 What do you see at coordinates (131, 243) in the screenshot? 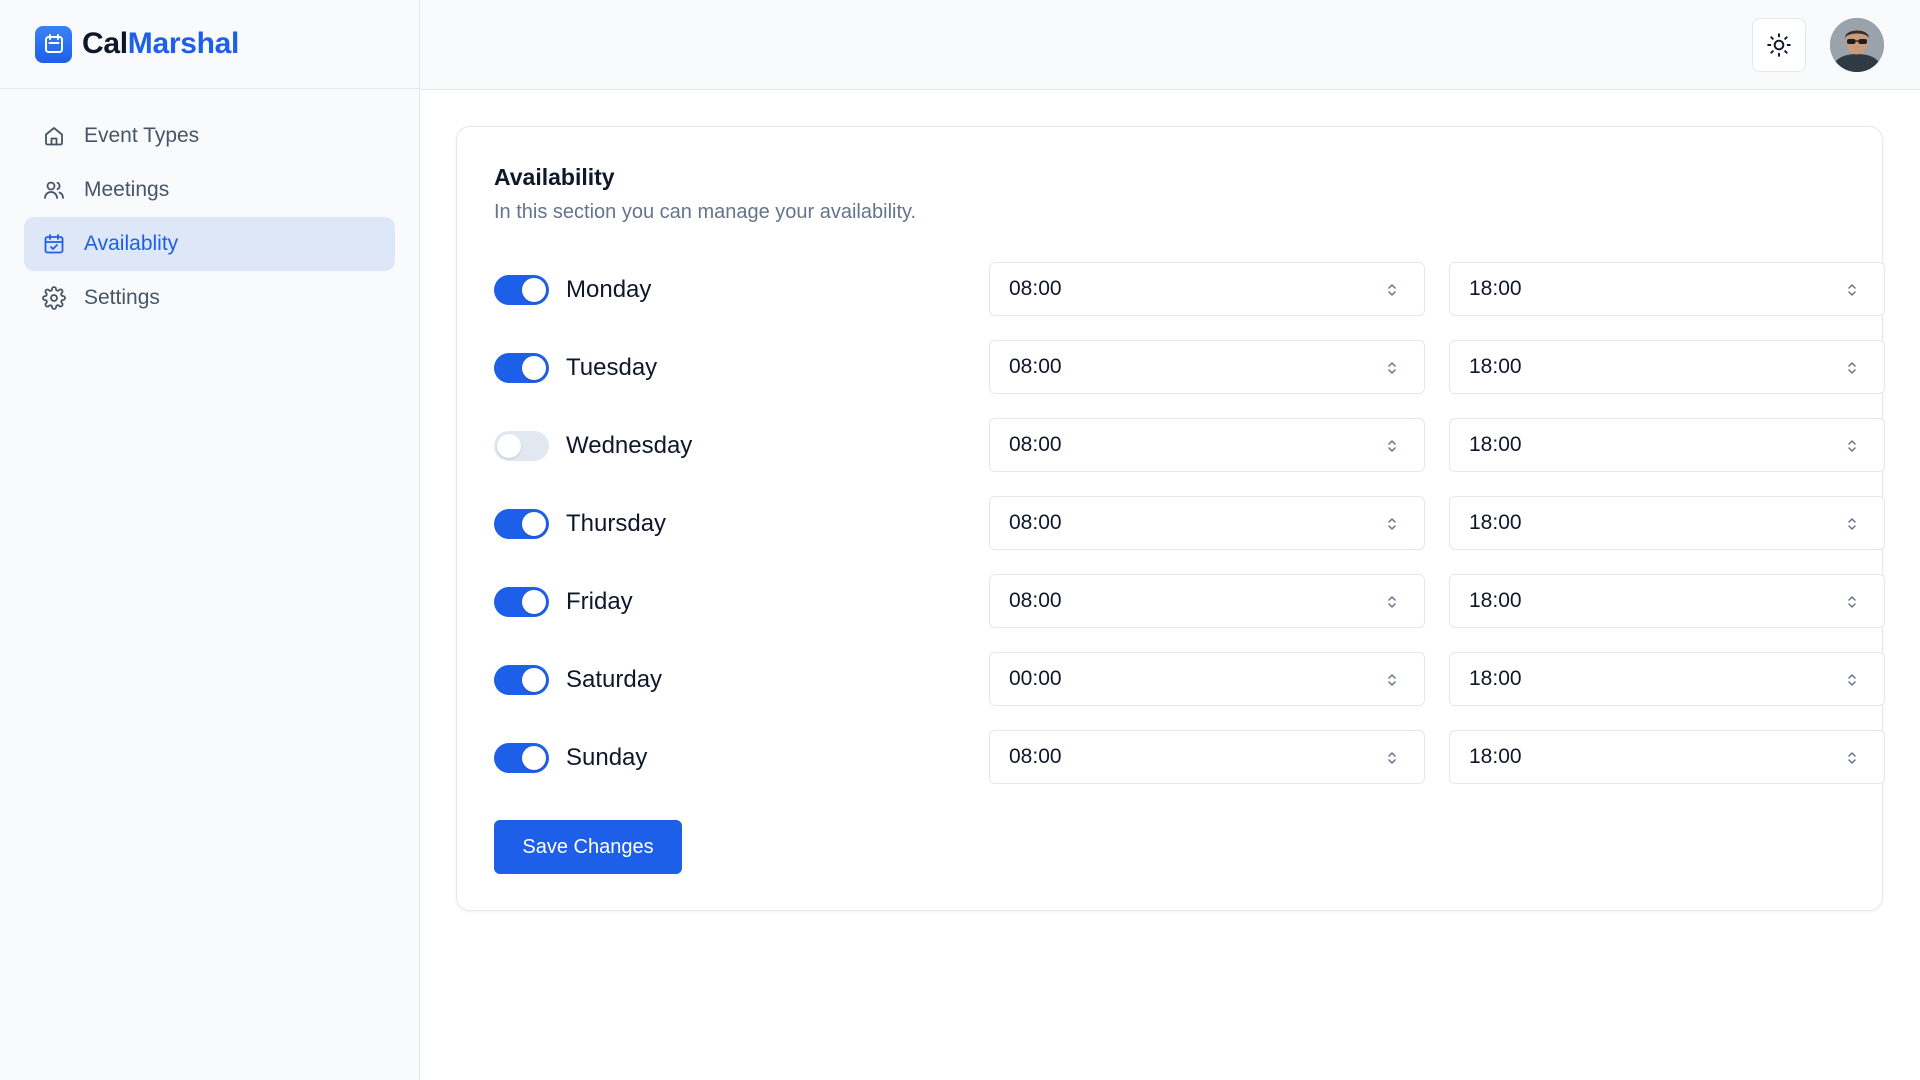
I see `sidebar-item-label: Availablity` at bounding box center [131, 243].